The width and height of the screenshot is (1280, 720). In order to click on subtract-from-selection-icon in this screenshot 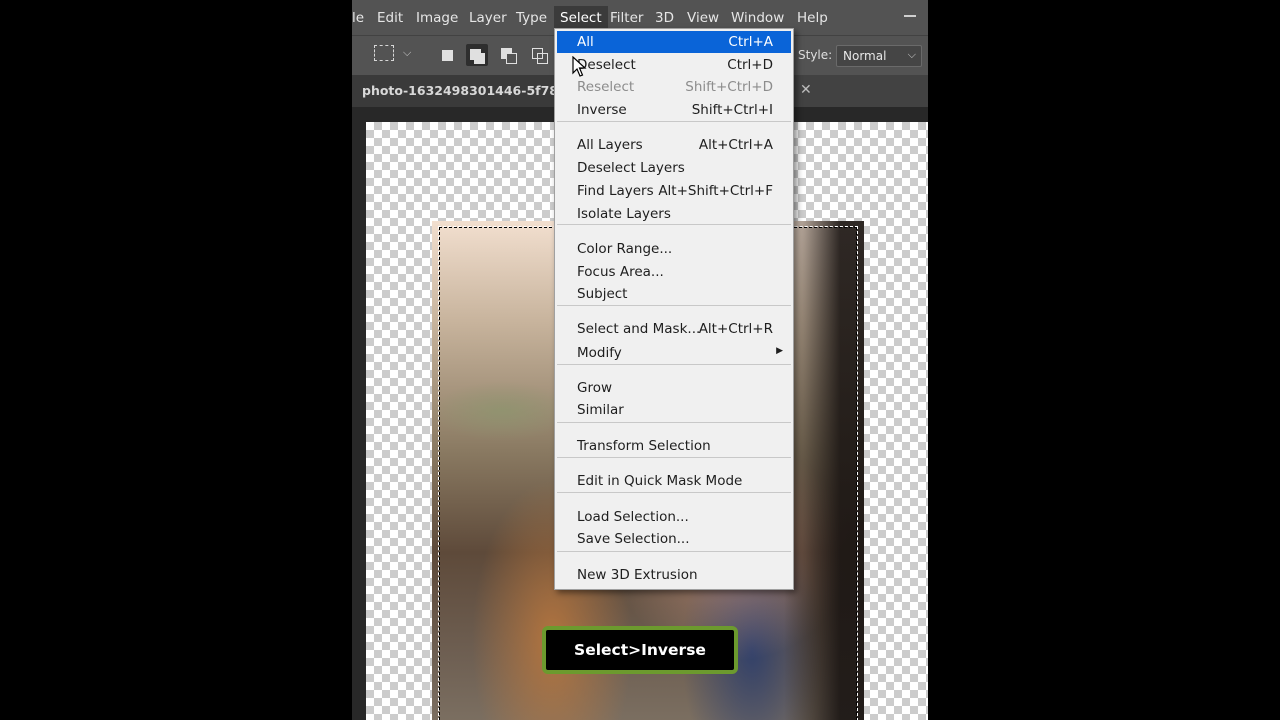, I will do `click(508, 55)`.